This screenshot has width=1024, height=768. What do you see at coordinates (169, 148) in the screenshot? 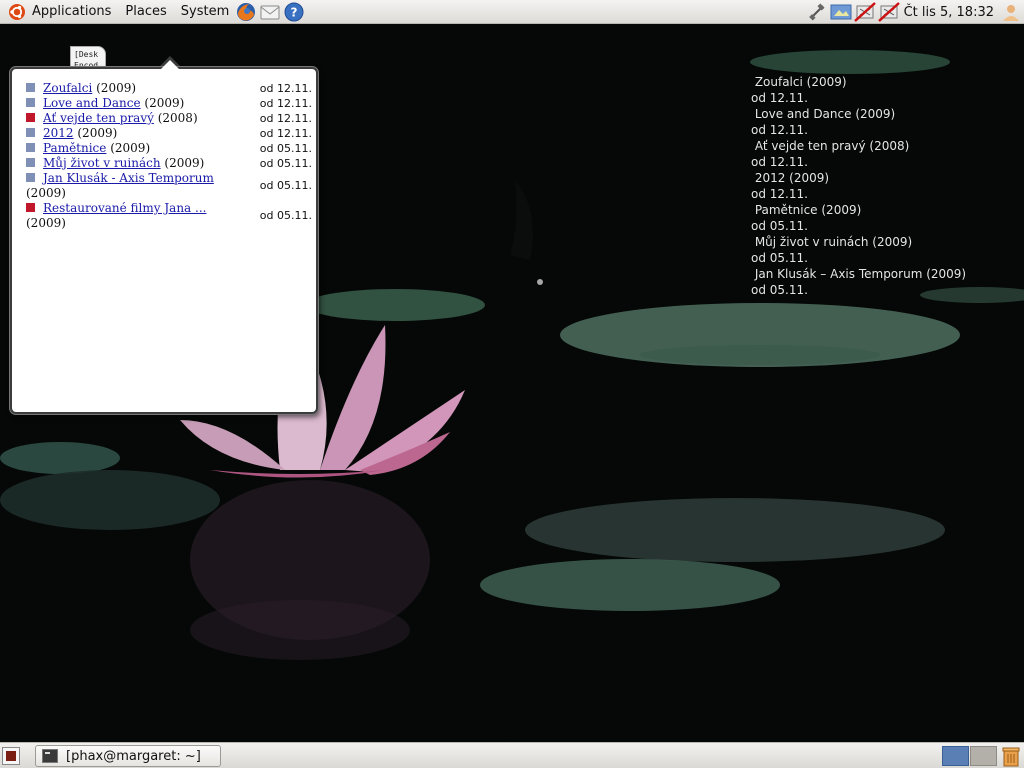
I see `list-item: Pamětnice (2009) od 05.11.` at bounding box center [169, 148].